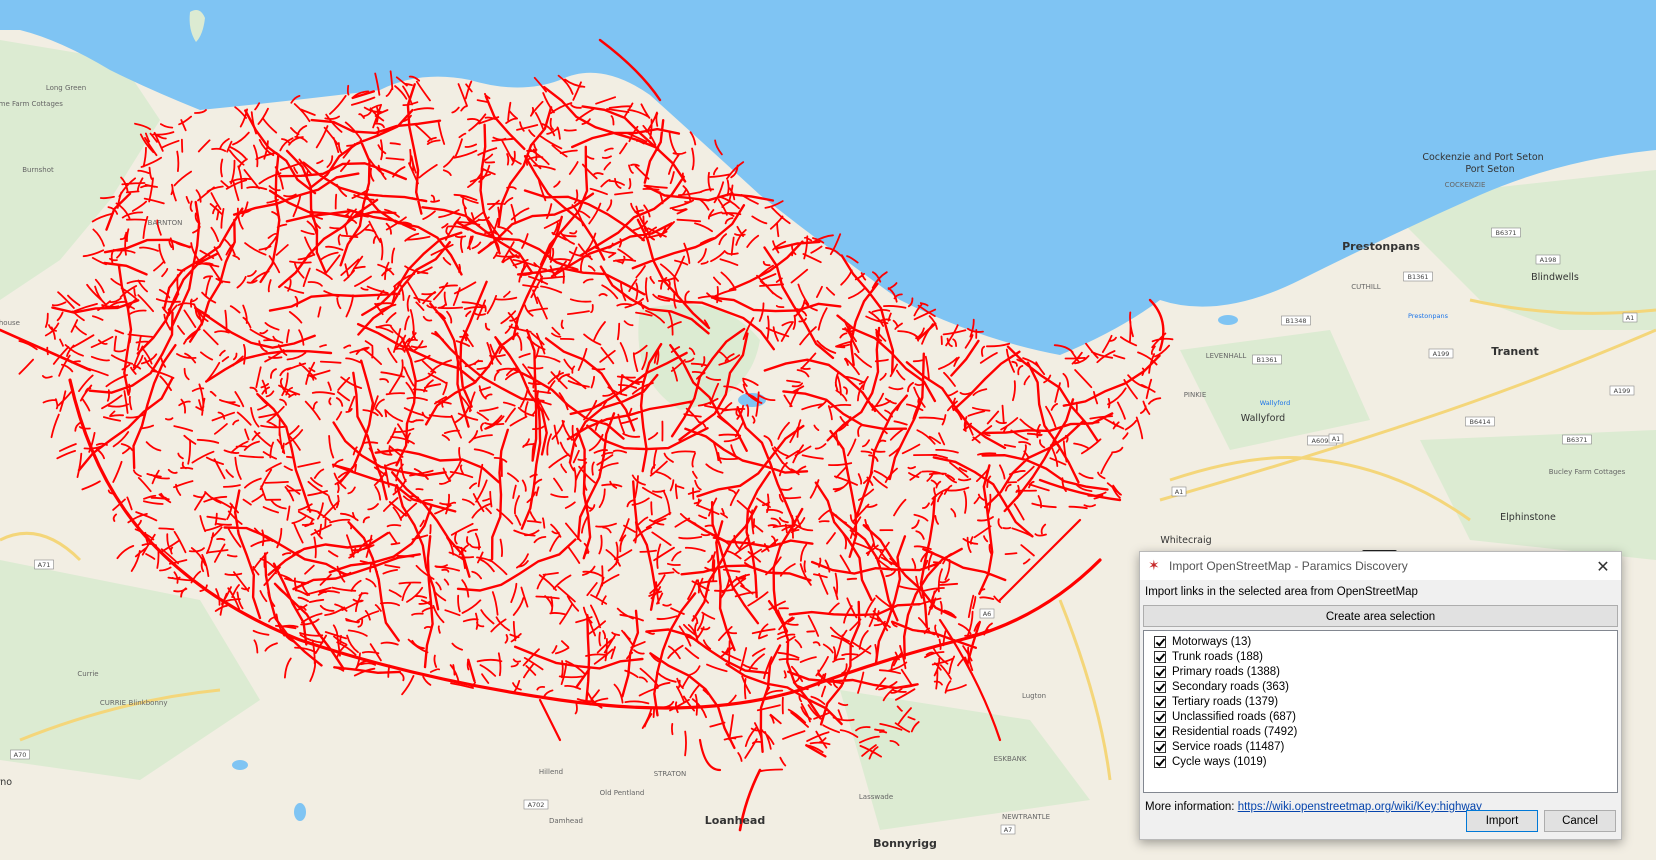 Image resolution: width=1656 pixels, height=860 pixels. I want to click on place-label: Lasswade, so click(876, 797).